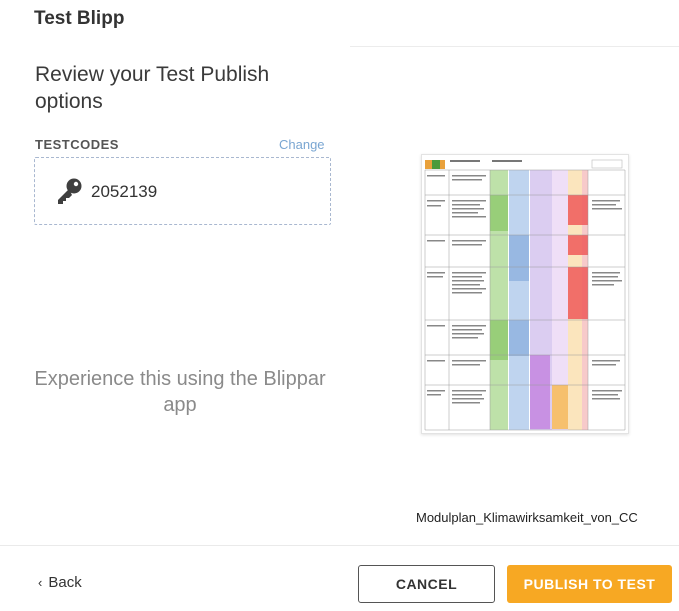 This screenshot has height=611, width=679. What do you see at coordinates (514, 46) in the screenshot?
I see `header-divider` at bounding box center [514, 46].